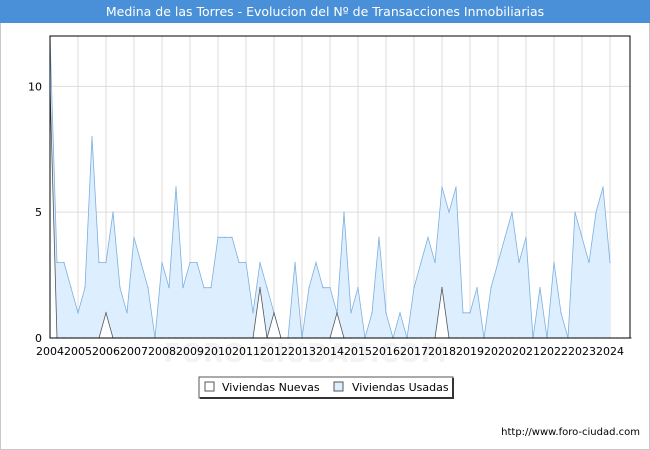 The image size is (650, 450). Describe the element at coordinates (442, 351) in the screenshot. I see `x-tick-label: 2018` at that location.